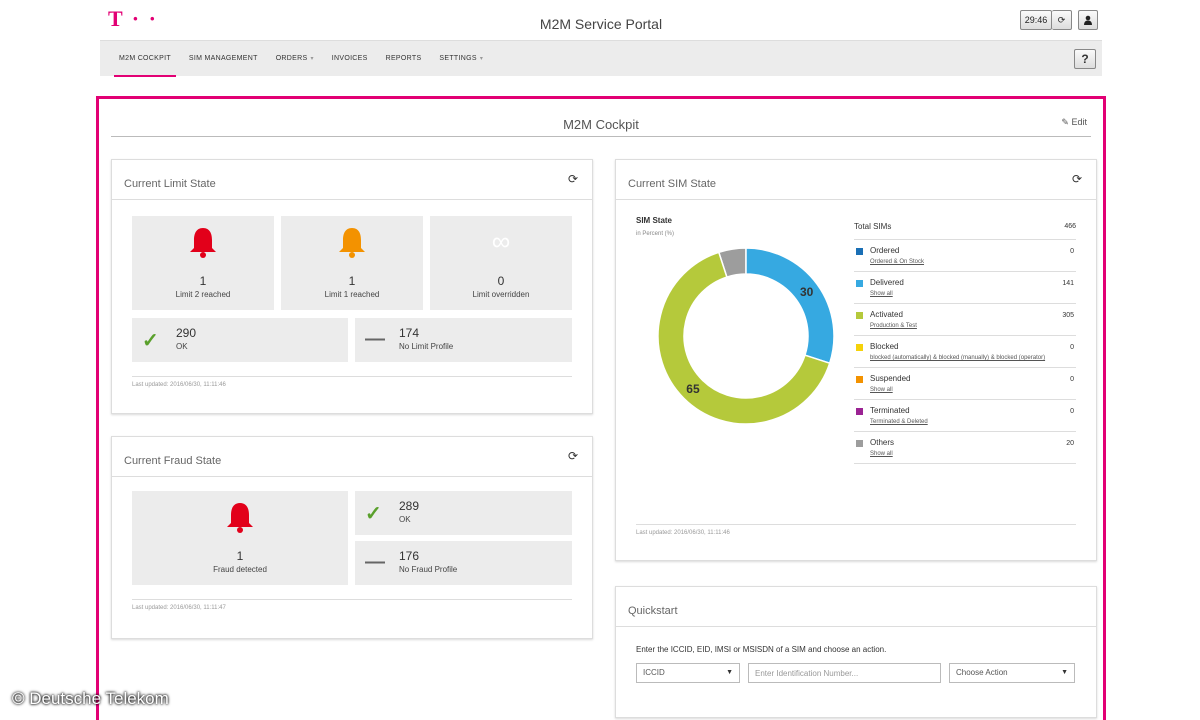  I want to click on limit-ok-tile: ✓ 290 OK, so click(240, 340).